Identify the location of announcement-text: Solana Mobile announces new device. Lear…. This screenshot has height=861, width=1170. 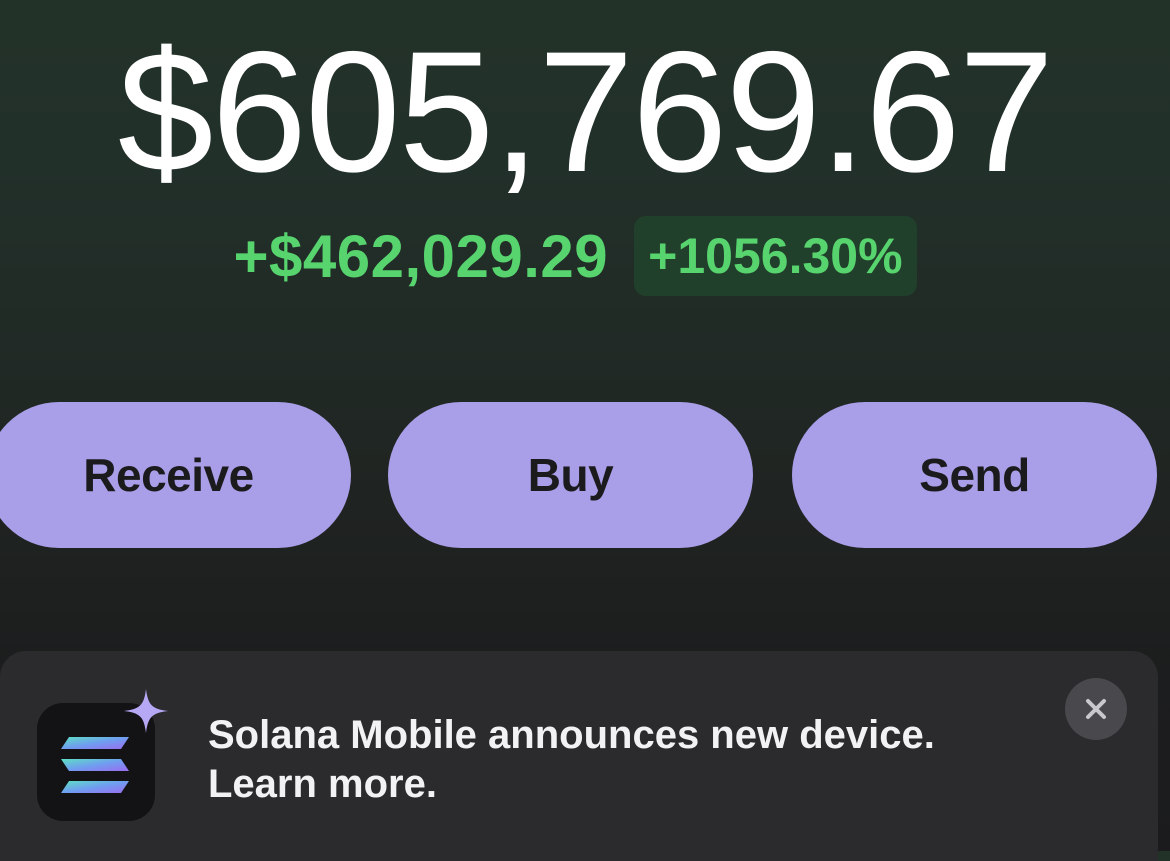
(571, 760).